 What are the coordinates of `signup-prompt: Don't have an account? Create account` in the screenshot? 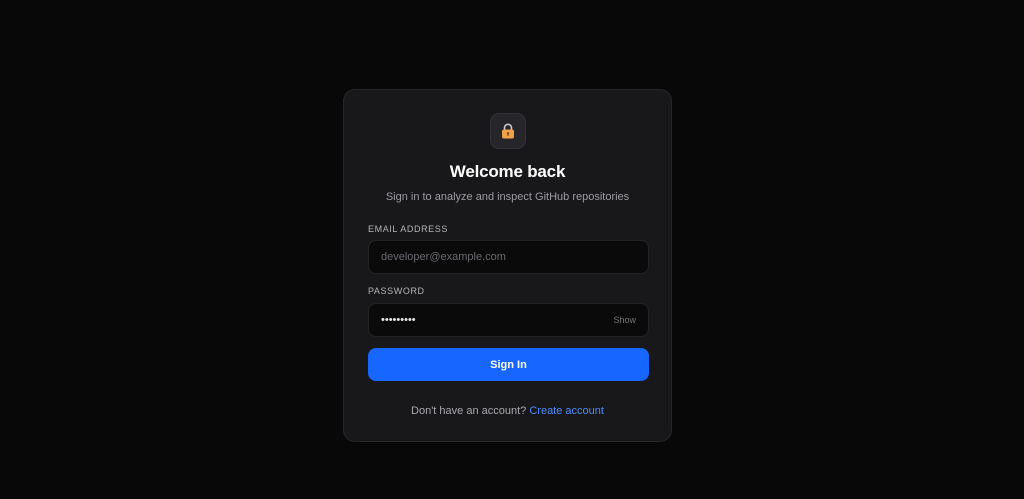 It's located at (507, 411).